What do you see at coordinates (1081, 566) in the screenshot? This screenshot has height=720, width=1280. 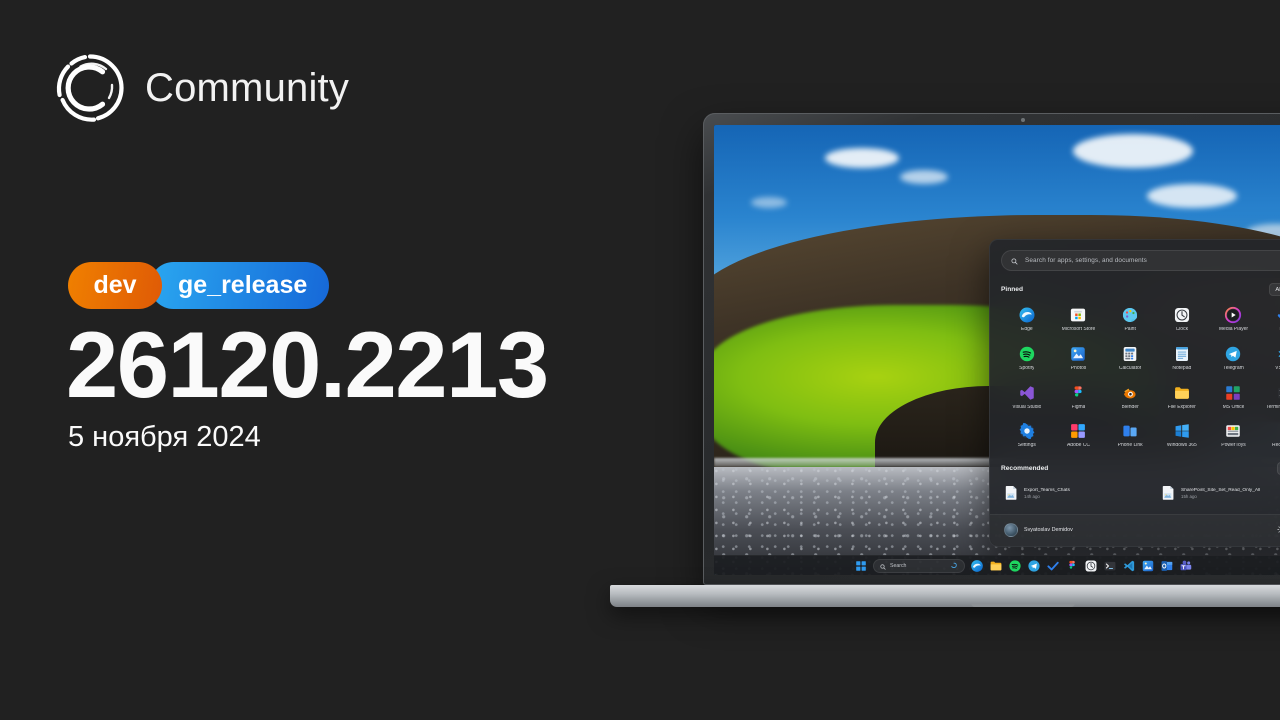 I see `taskbar-app-list` at bounding box center [1081, 566].